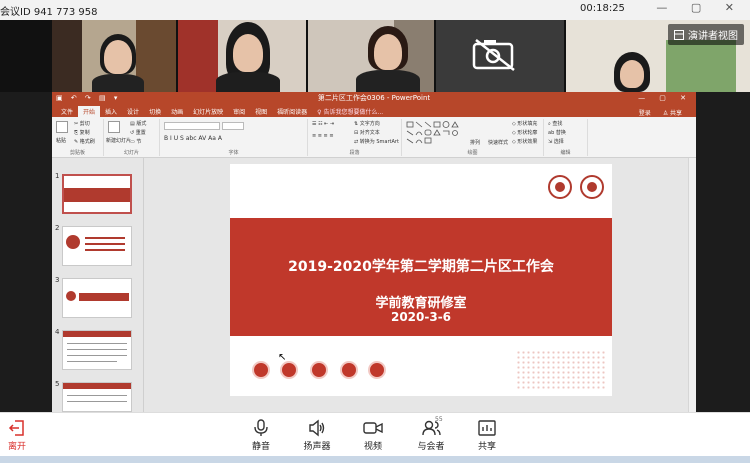 The image size is (750, 463). What do you see at coordinates (692, 285) in the screenshot?
I see `vertical-scrollbar` at bounding box center [692, 285].